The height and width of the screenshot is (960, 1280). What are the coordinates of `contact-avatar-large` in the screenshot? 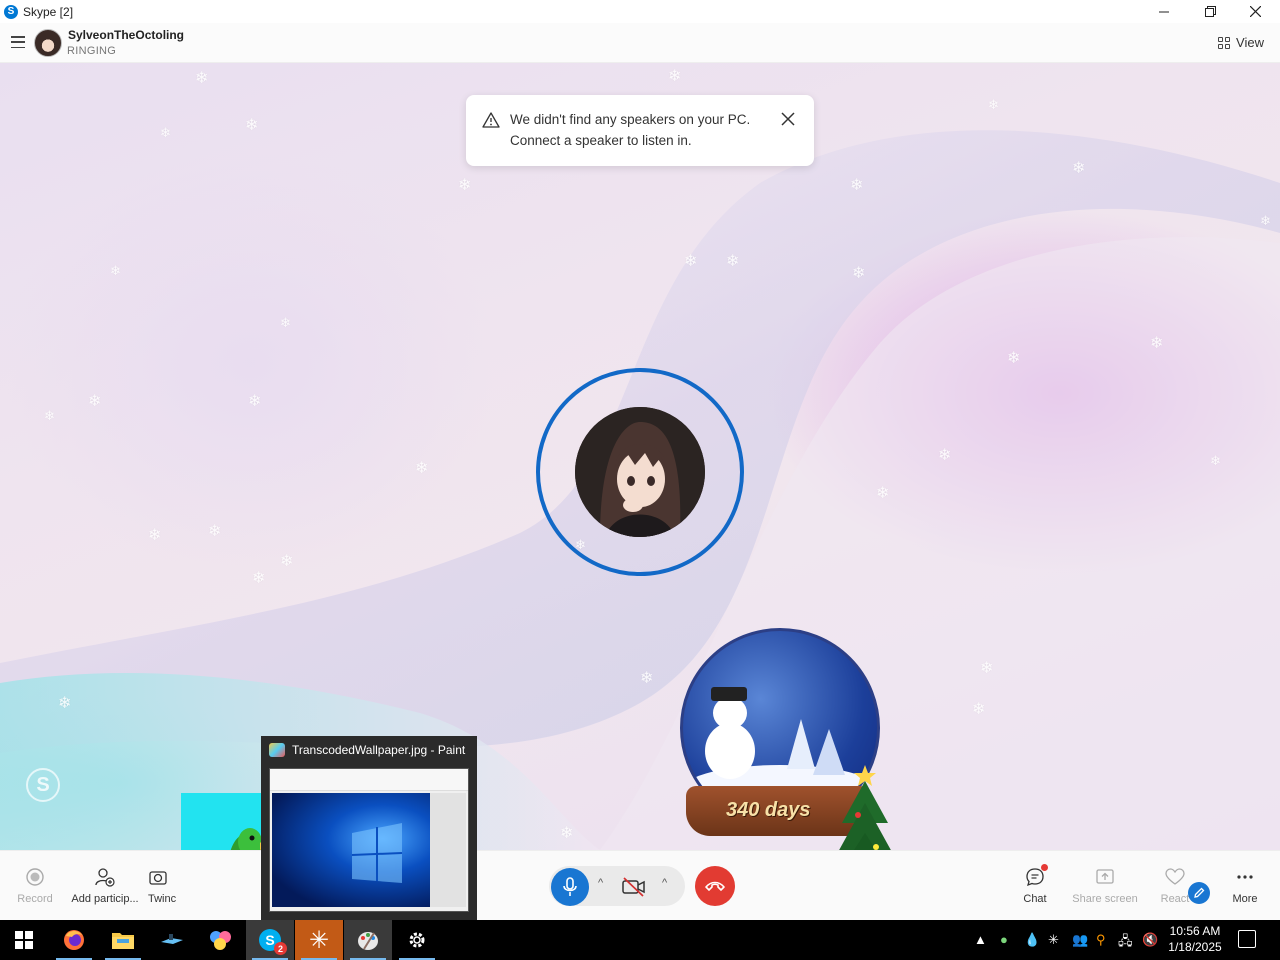 It's located at (640, 472).